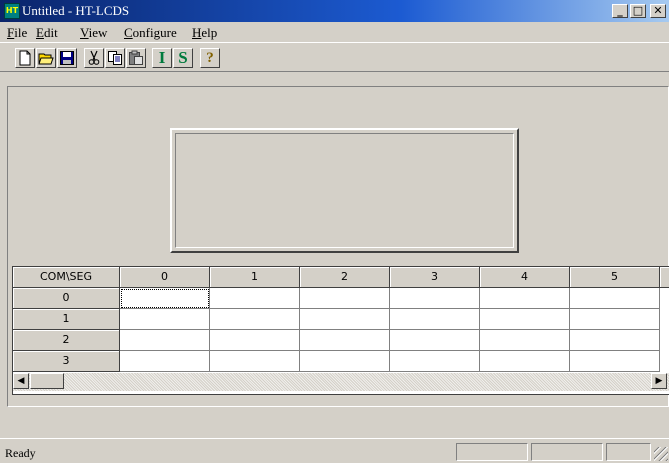 The image size is (669, 463). I want to click on column-header: 1, so click(255, 277).